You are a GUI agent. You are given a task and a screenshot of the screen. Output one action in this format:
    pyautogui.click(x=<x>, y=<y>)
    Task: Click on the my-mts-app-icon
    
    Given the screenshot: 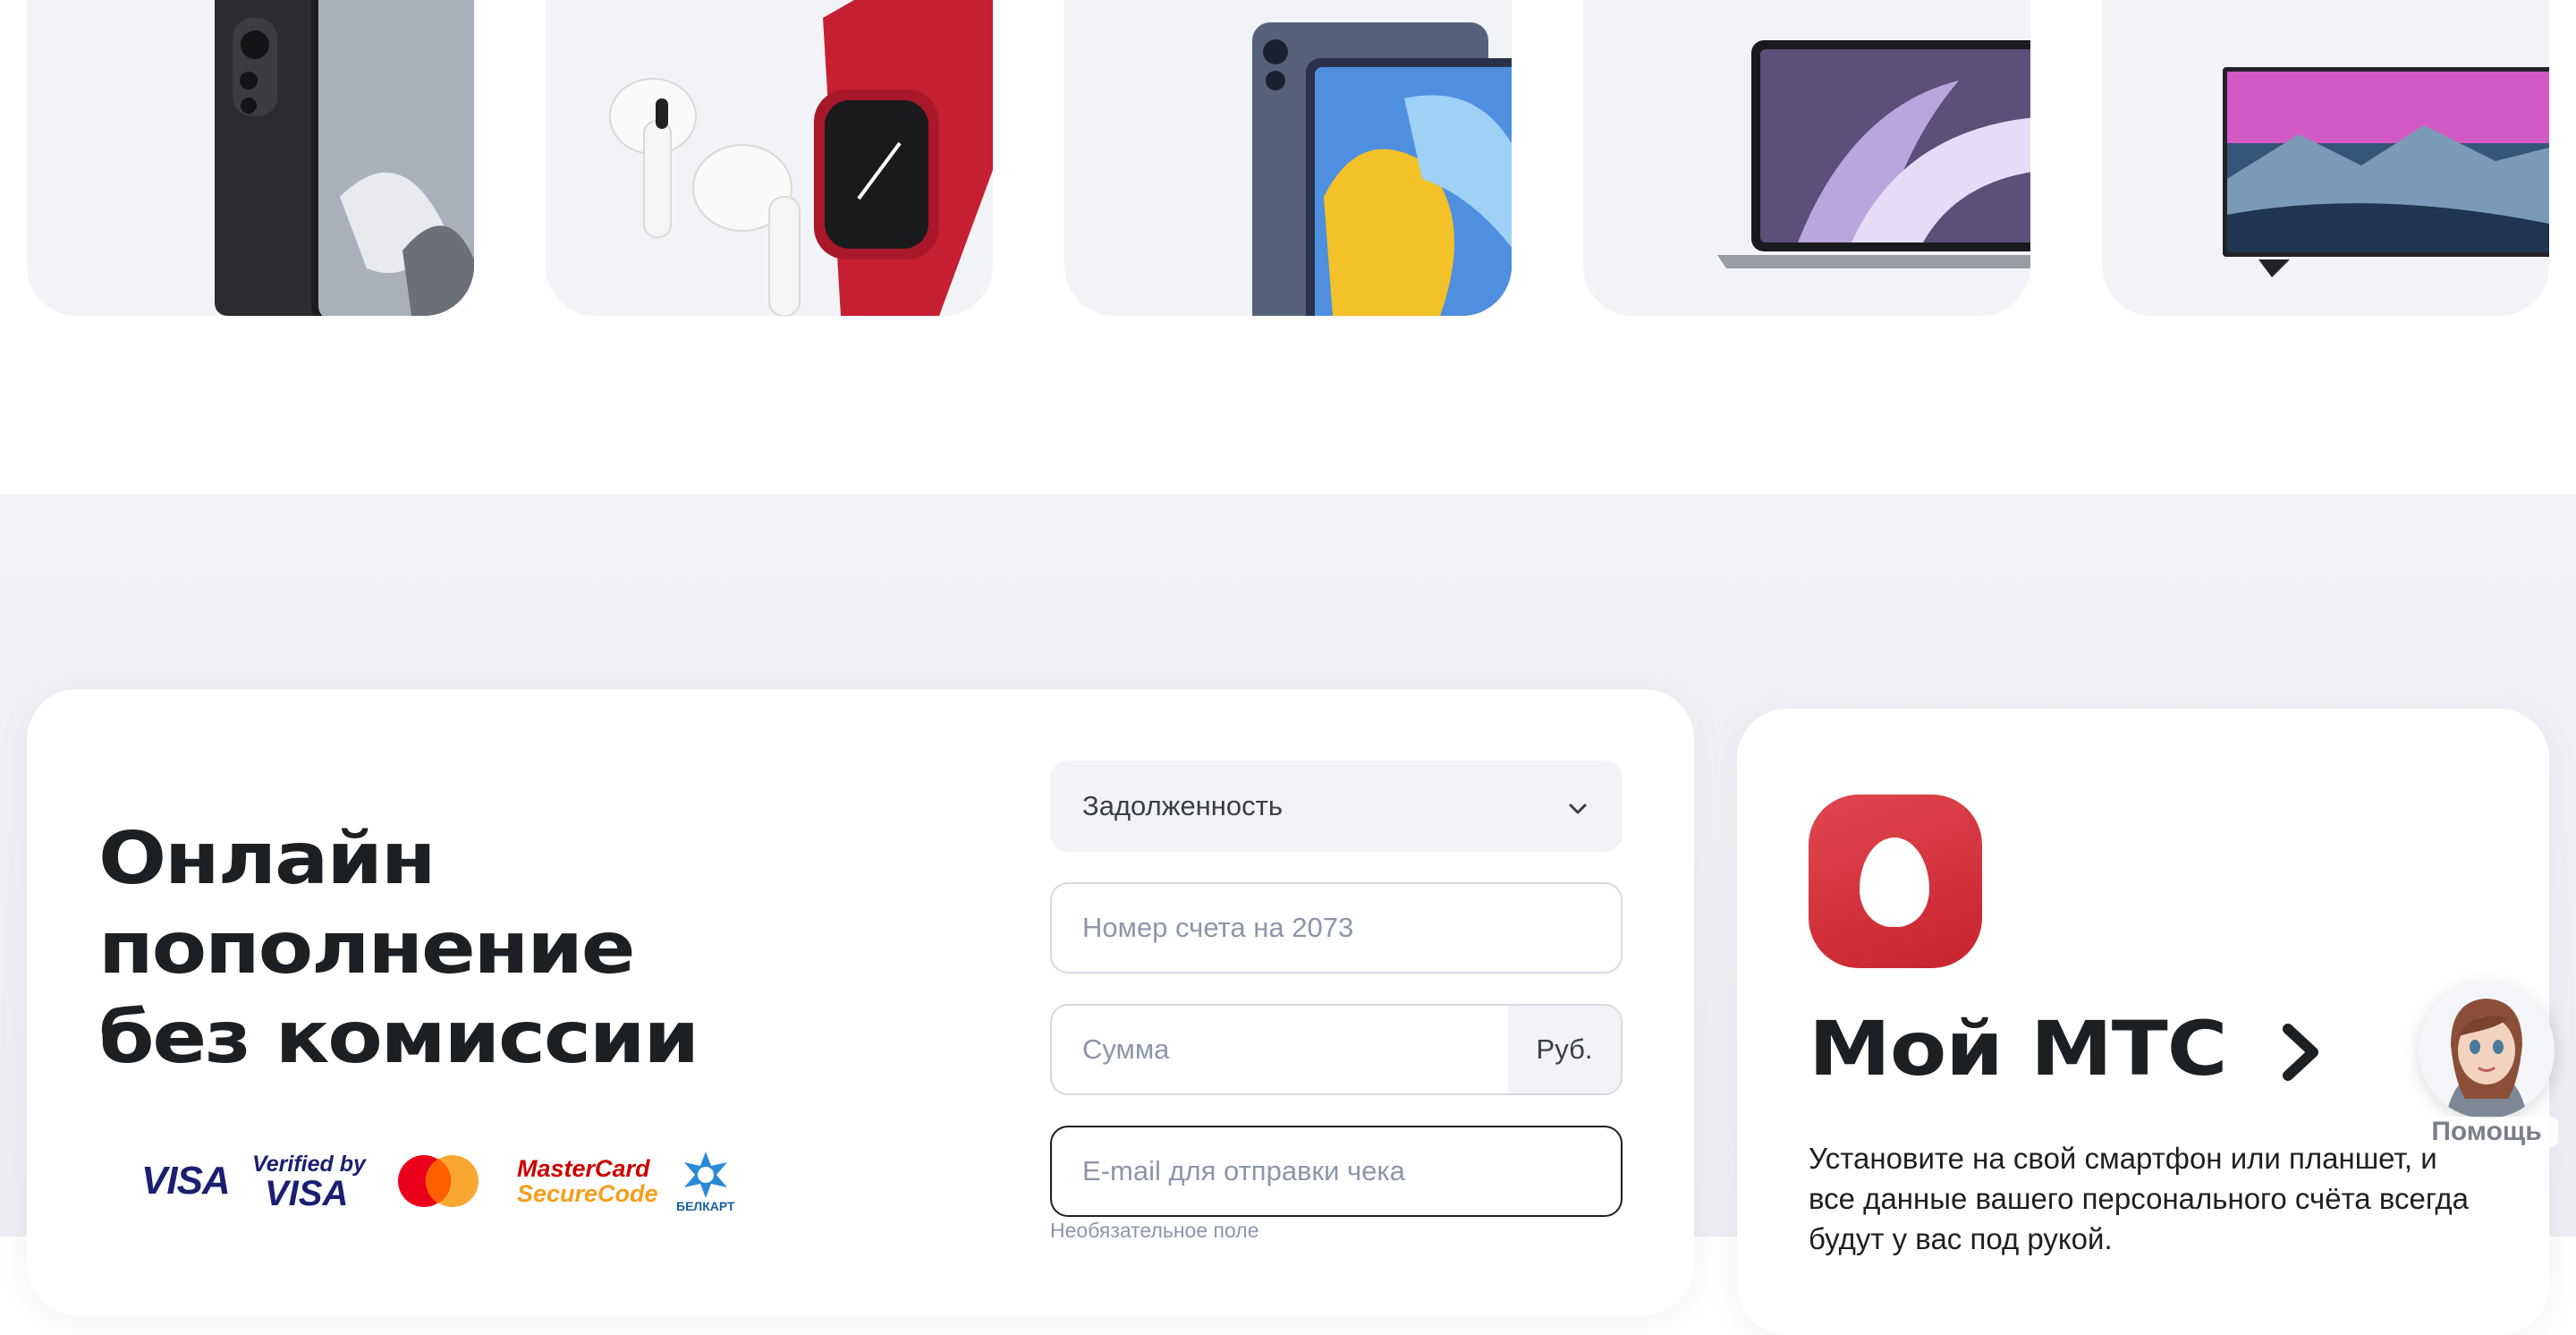 What is the action you would take?
    pyautogui.click(x=1895, y=881)
    